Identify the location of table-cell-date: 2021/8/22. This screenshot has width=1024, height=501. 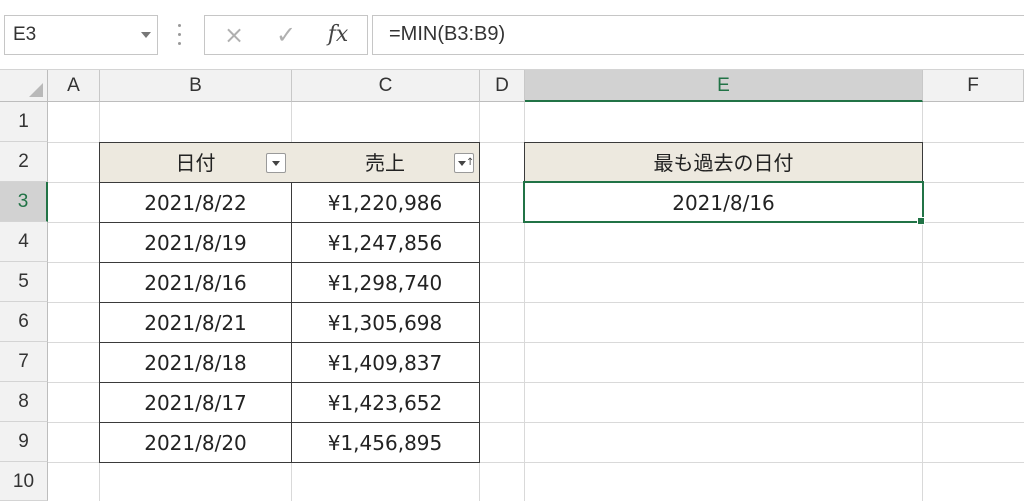
(195, 203).